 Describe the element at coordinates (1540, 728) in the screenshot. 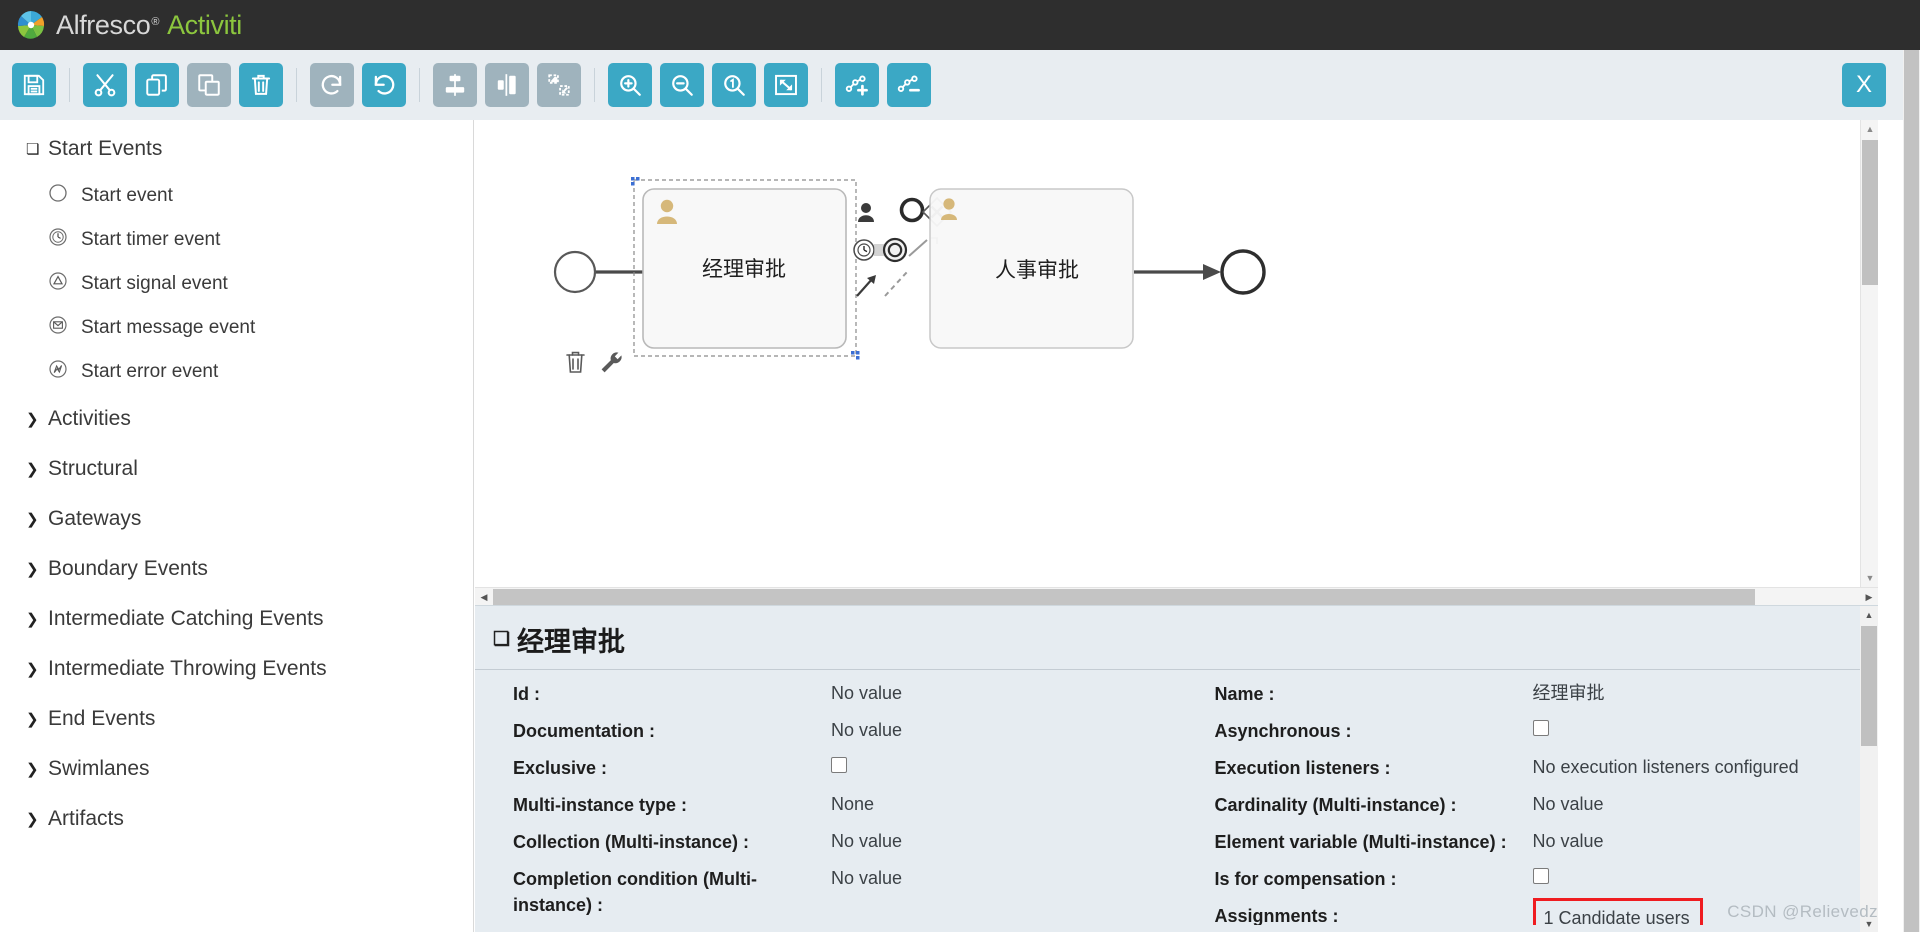

I see `asynchronous-checkbox` at that location.